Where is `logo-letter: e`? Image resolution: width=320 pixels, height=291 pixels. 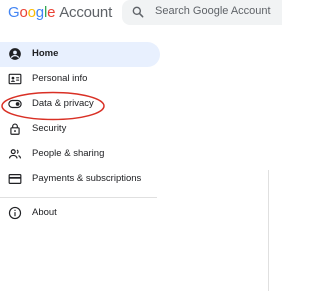
logo-letter: e is located at coordinates (51, 12).